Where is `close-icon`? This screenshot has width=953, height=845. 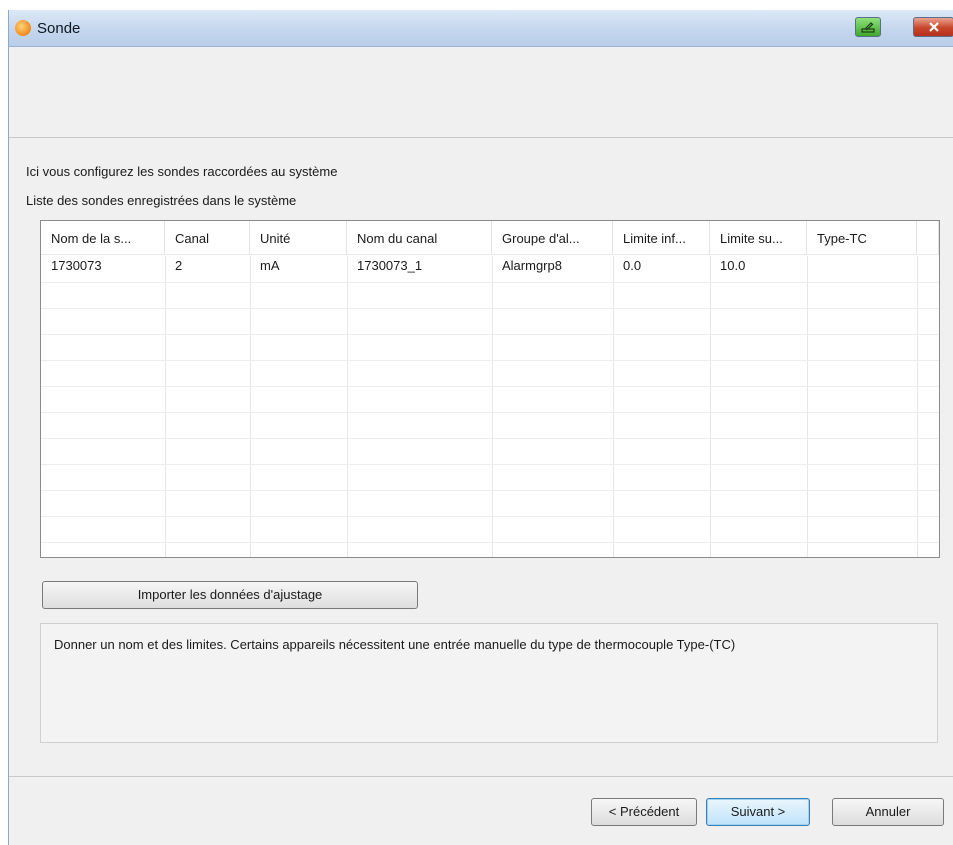
close-icon is located at coordinates (933, 27).